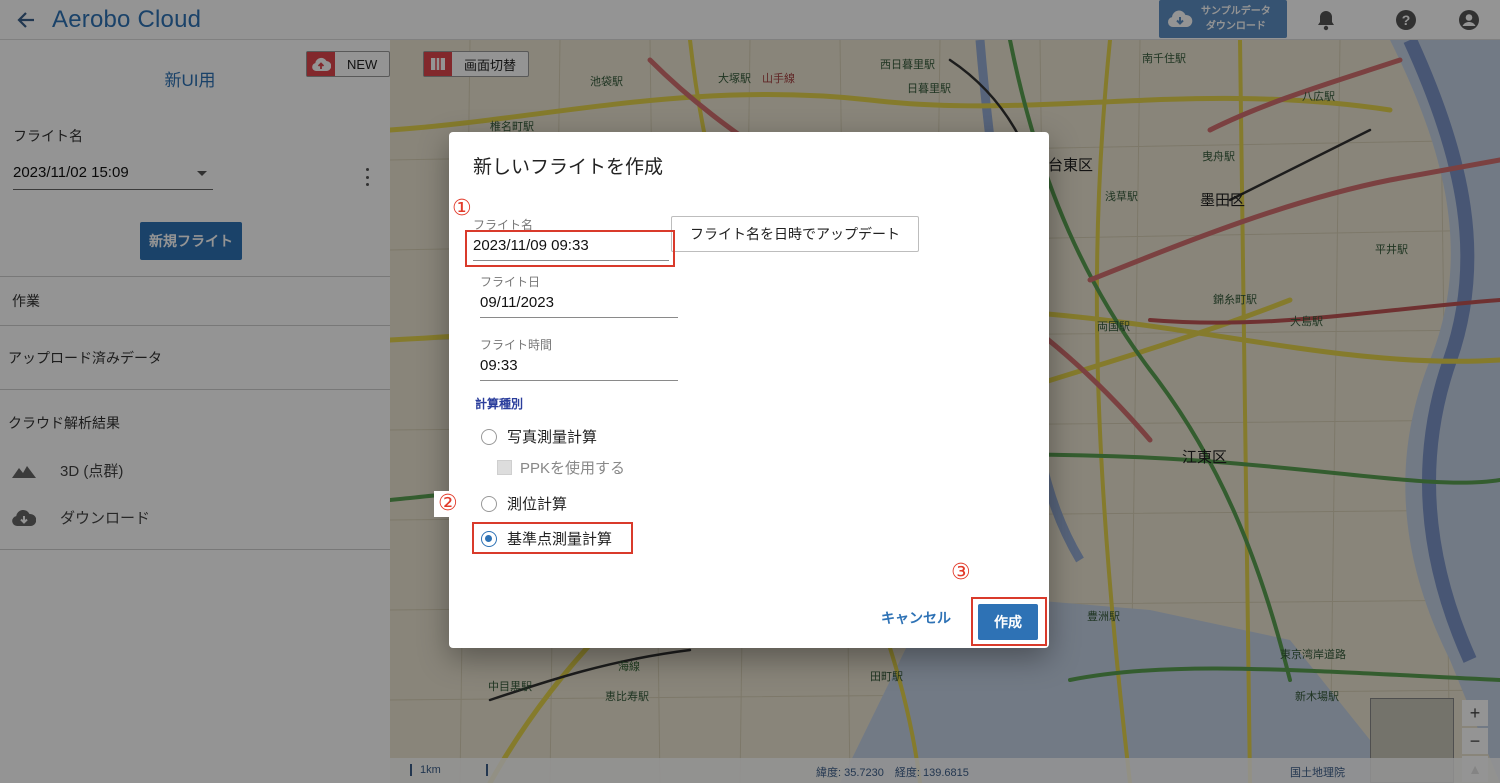 The height and width of the screenshot is (783, 1500). What do you see at coordinates (537, 504) in the screenshot?
I see `radio-positioning-label: 測位計算` at bounding box center [537, 504].